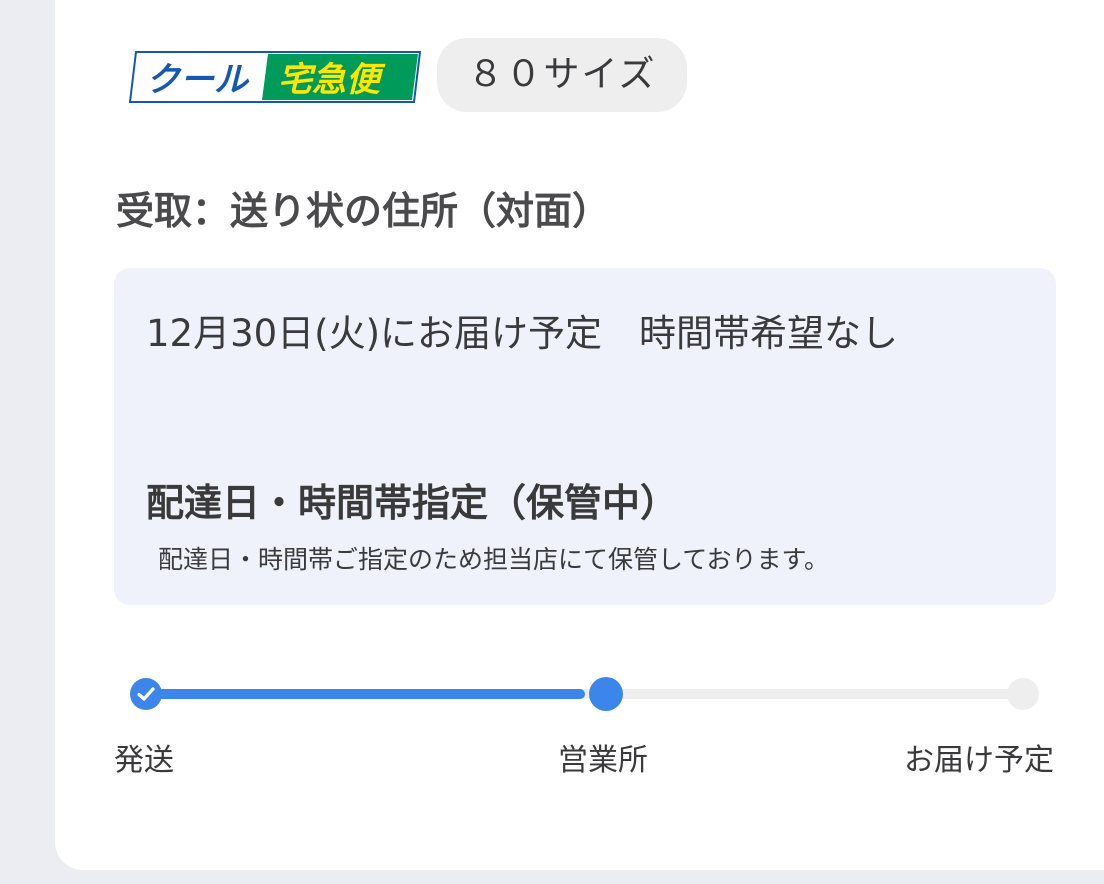 This screenshot has width=1104, height=884. Describe the element at coordinates (522, 333) in the screenshot. I see `delivery-schedule: 12月30日(火)にお届け予定 時間帯希望なし` at that location.